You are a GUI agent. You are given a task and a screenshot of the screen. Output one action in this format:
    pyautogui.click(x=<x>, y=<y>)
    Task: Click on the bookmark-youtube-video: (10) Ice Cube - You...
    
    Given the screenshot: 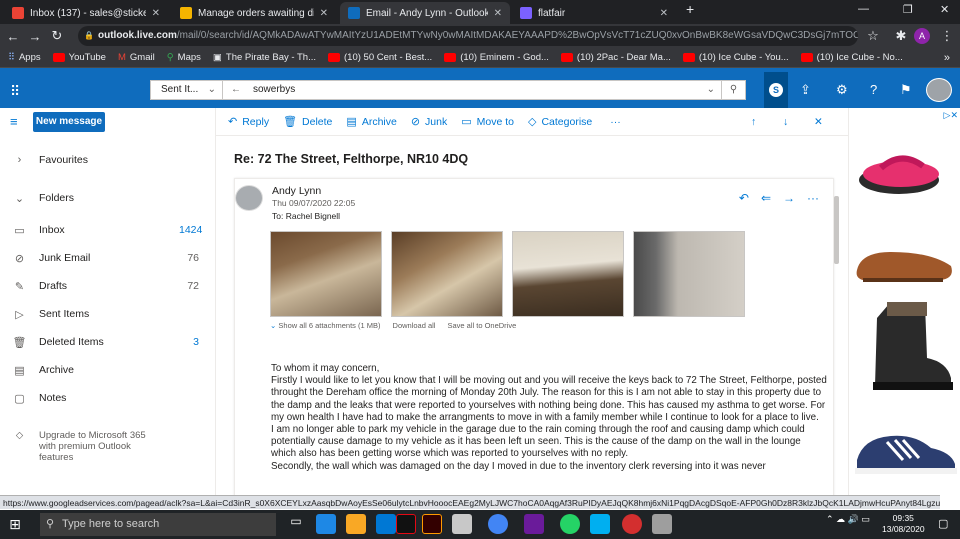 What is the action you would take?
    pyautogui.click(x=735, y=57)
    